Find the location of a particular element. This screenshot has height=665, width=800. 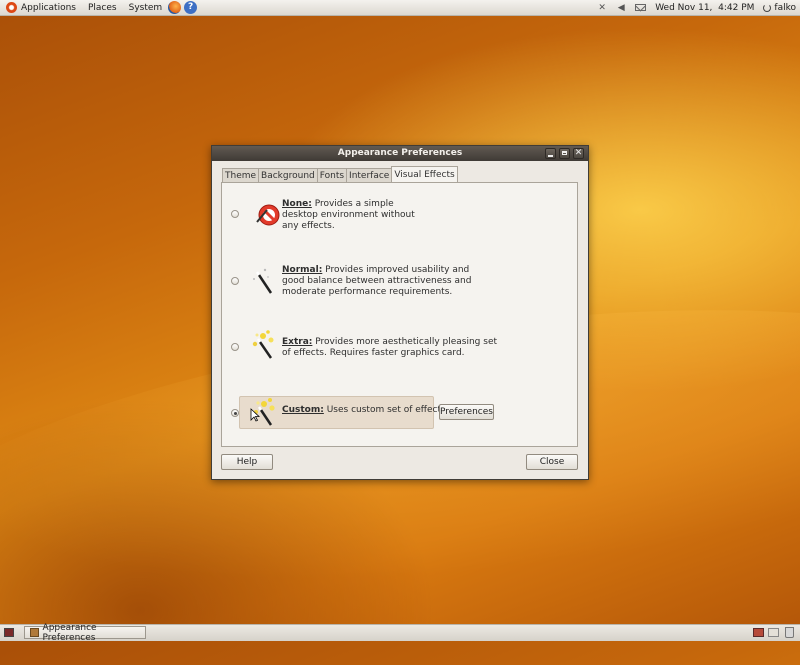

wand-icon is located at coordinates (263, 281).